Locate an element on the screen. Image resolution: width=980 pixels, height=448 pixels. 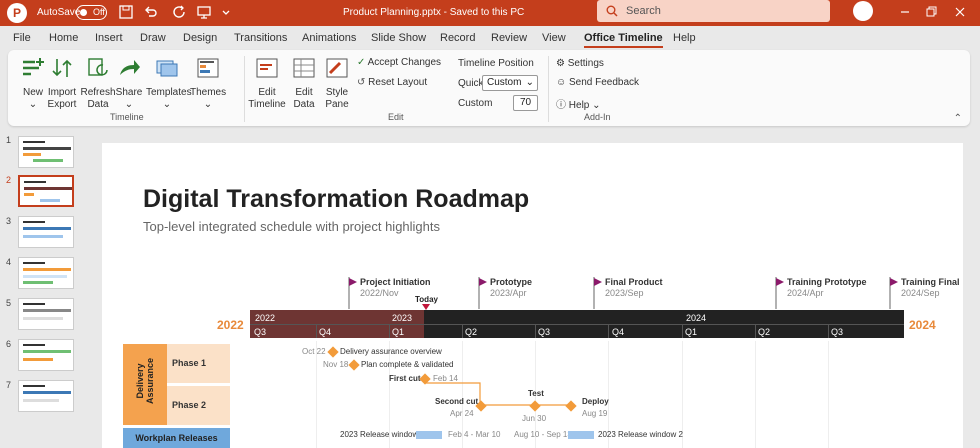
refresh-icon is located at coordinates (98, 67).